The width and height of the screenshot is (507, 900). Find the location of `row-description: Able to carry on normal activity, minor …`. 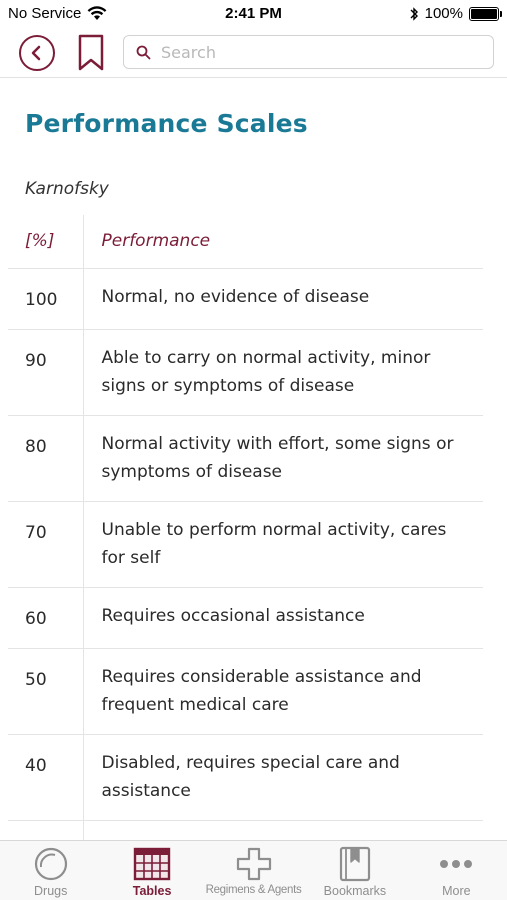

row-description: Able to carry on normal activity, minor … is located at coordinates (283, 372).